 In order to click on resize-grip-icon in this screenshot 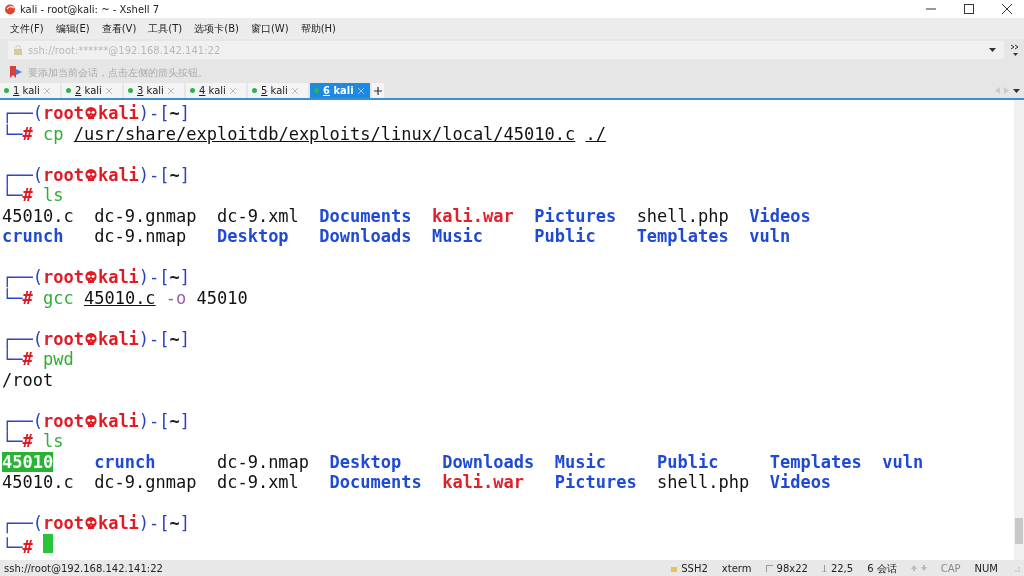, I will do `click(1016, 568)`.